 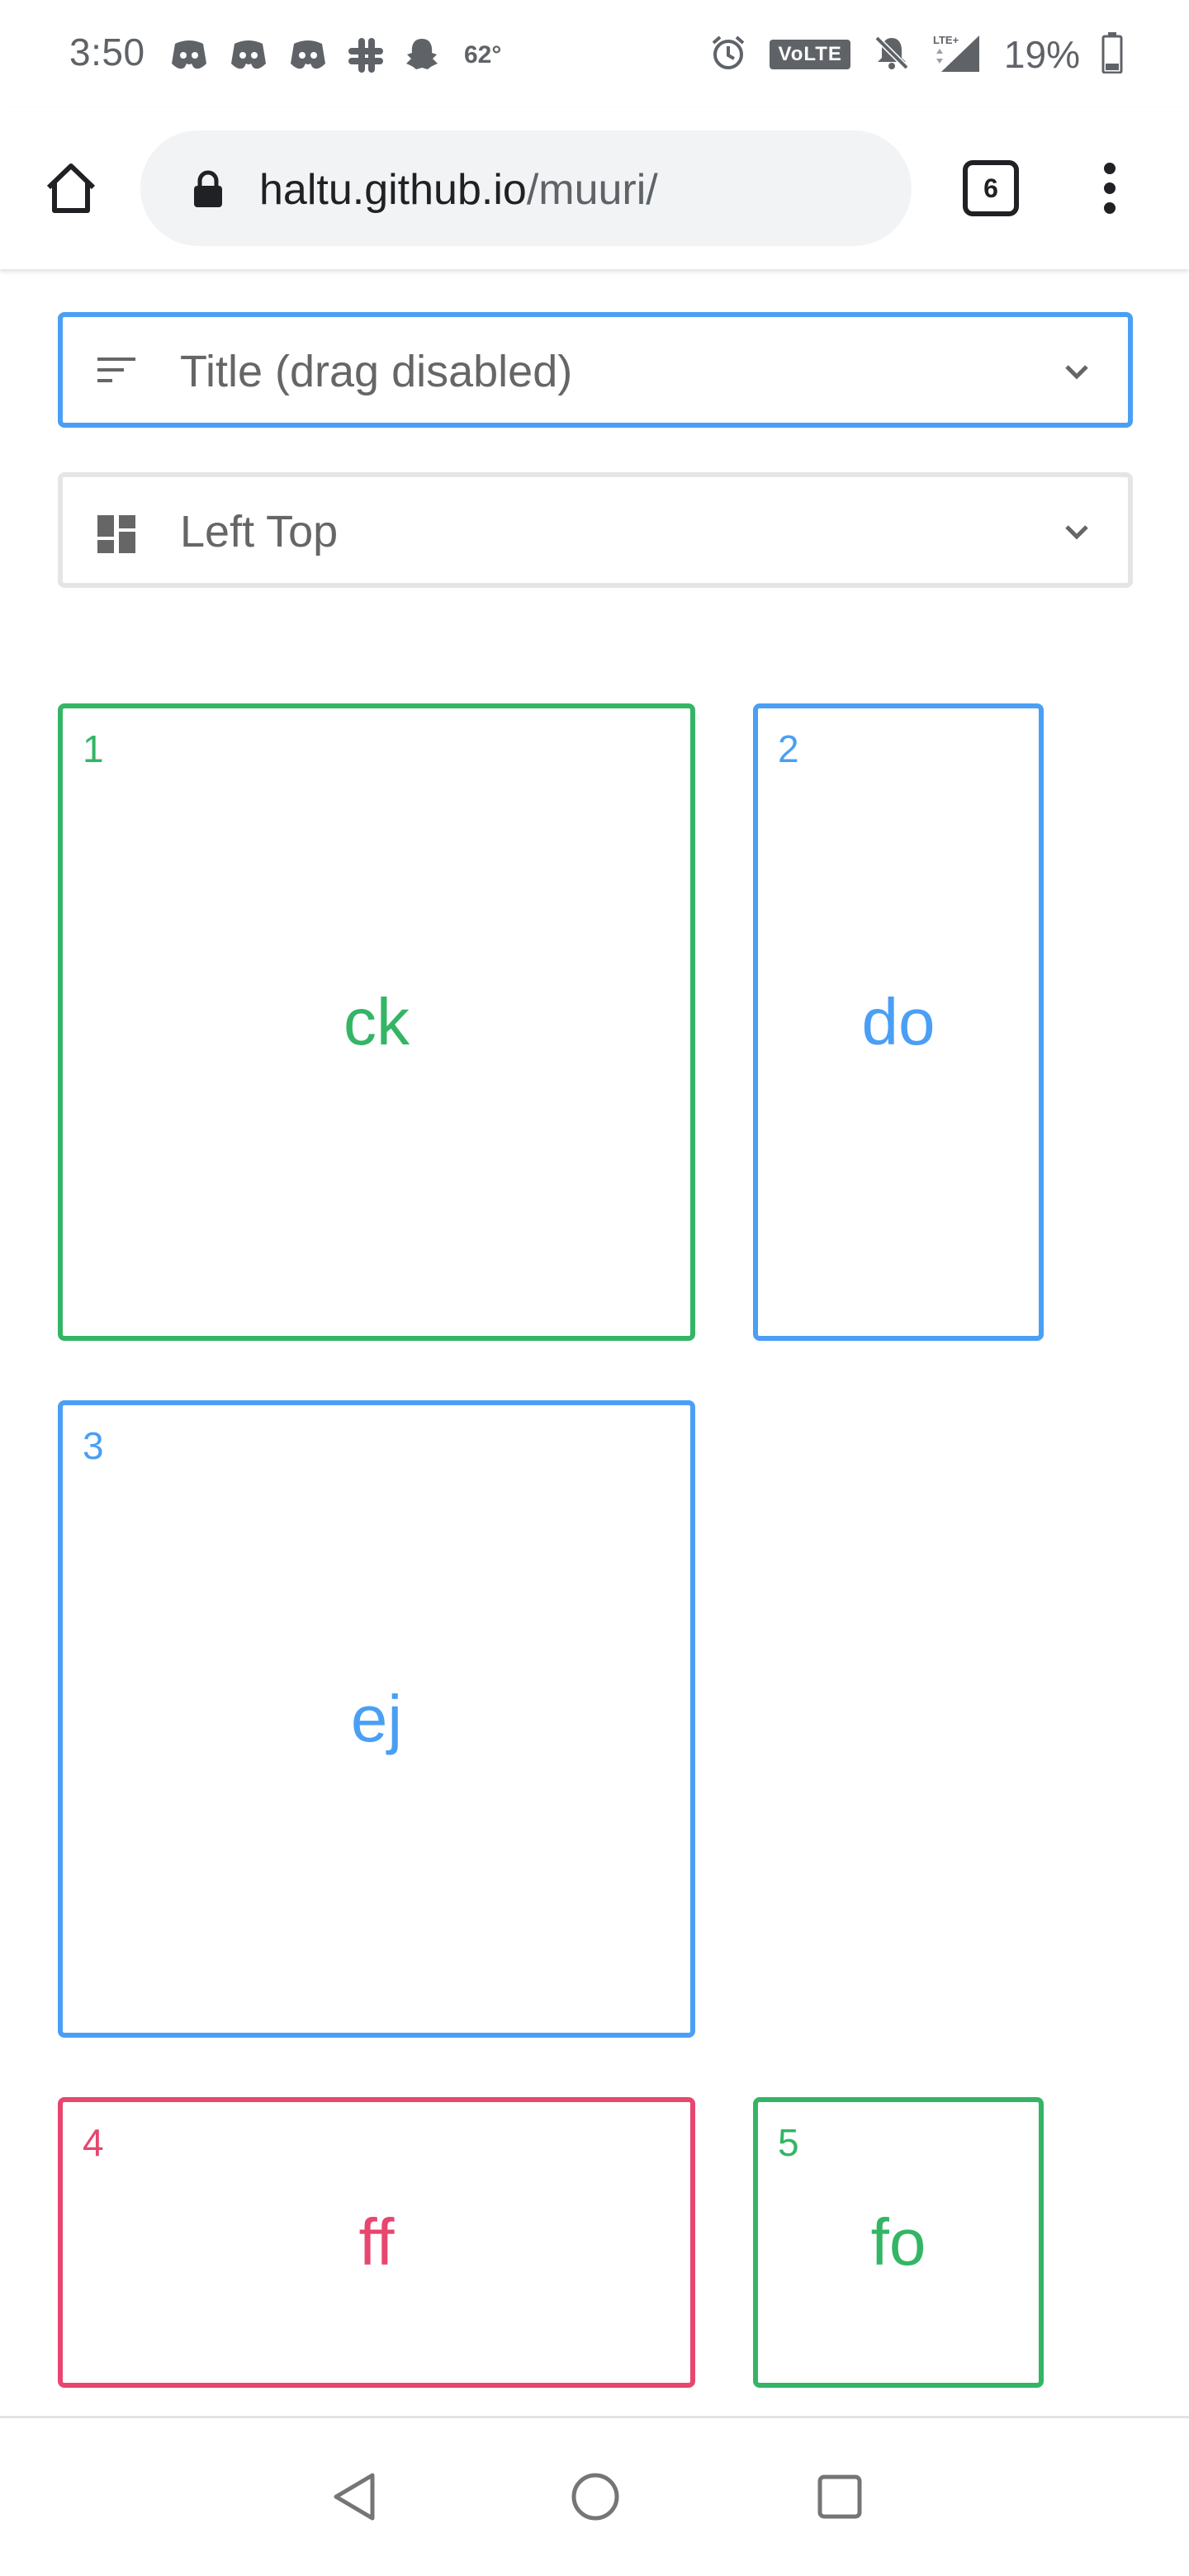 I want to click on browser-toolbar: haltu.github.io/muuri/ 6, so click(x=594, y=188).